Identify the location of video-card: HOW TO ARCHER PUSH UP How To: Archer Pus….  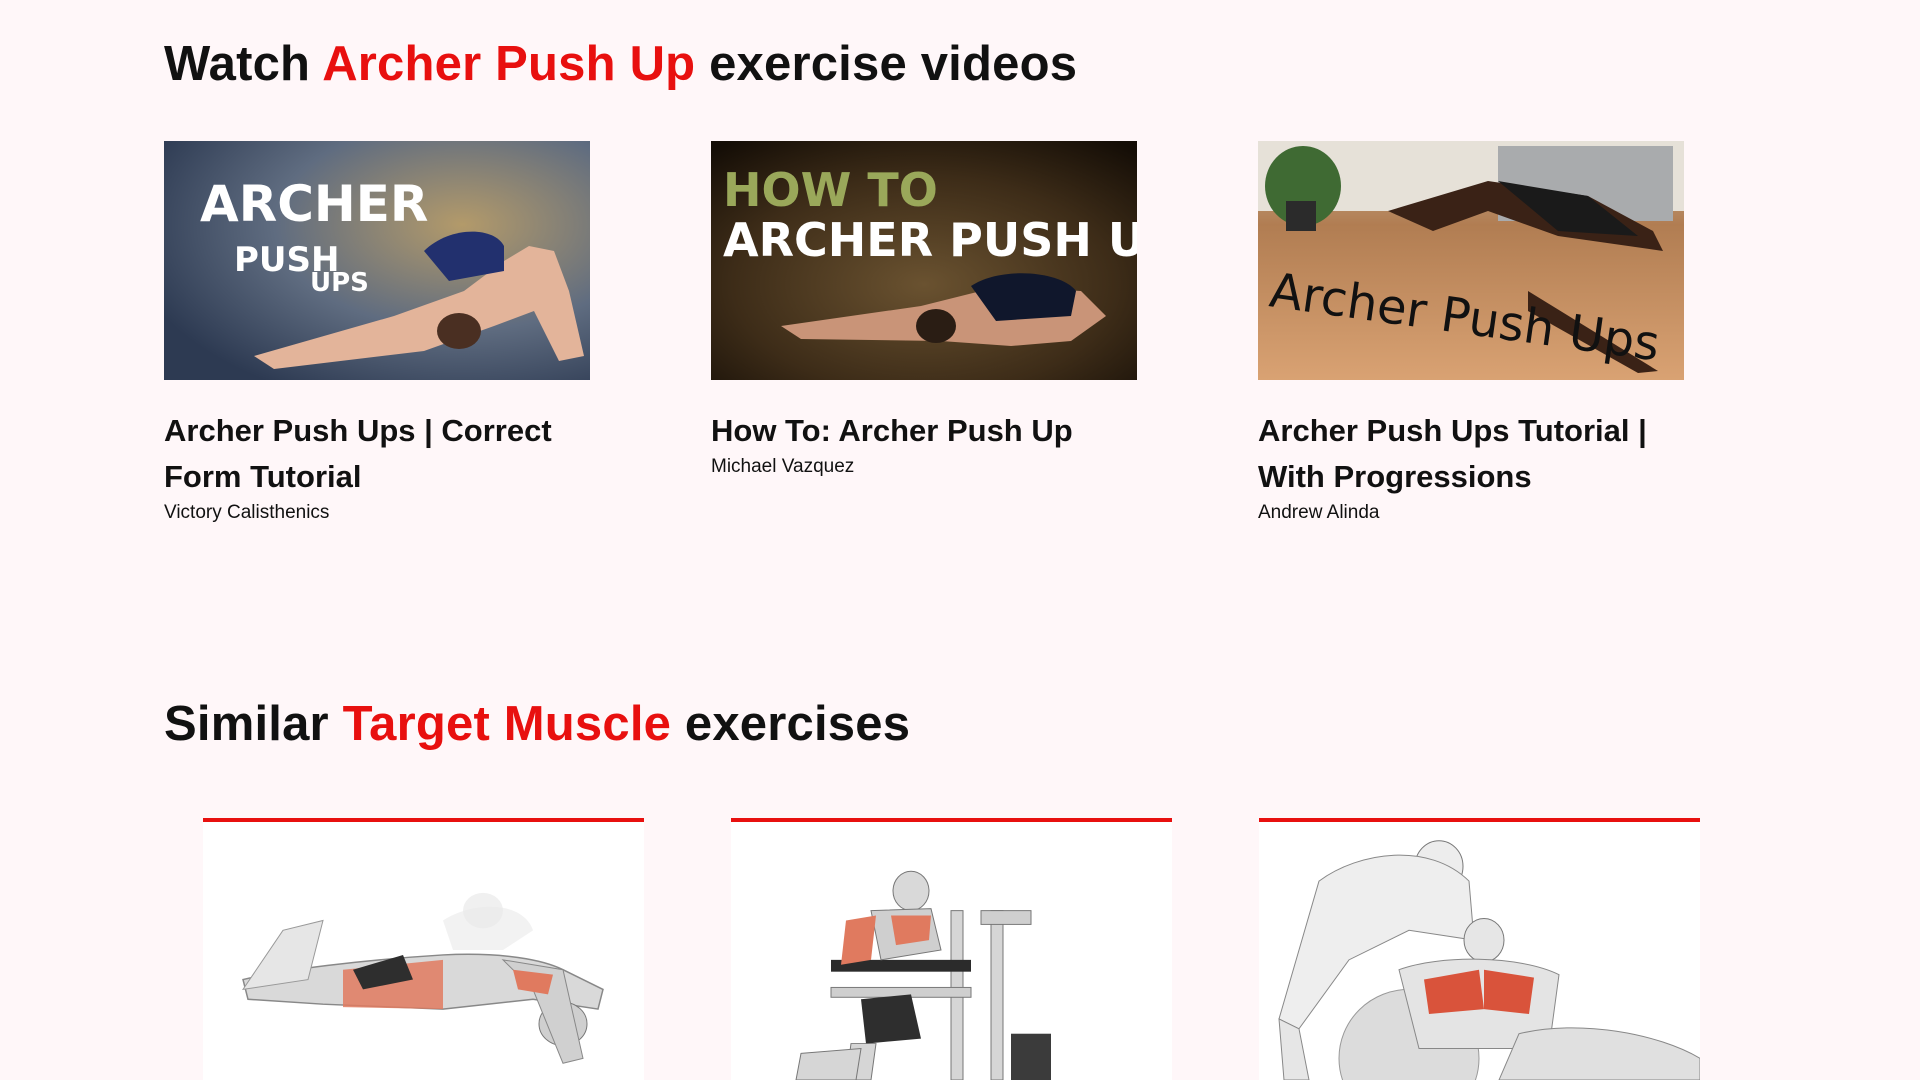
(924, 310).